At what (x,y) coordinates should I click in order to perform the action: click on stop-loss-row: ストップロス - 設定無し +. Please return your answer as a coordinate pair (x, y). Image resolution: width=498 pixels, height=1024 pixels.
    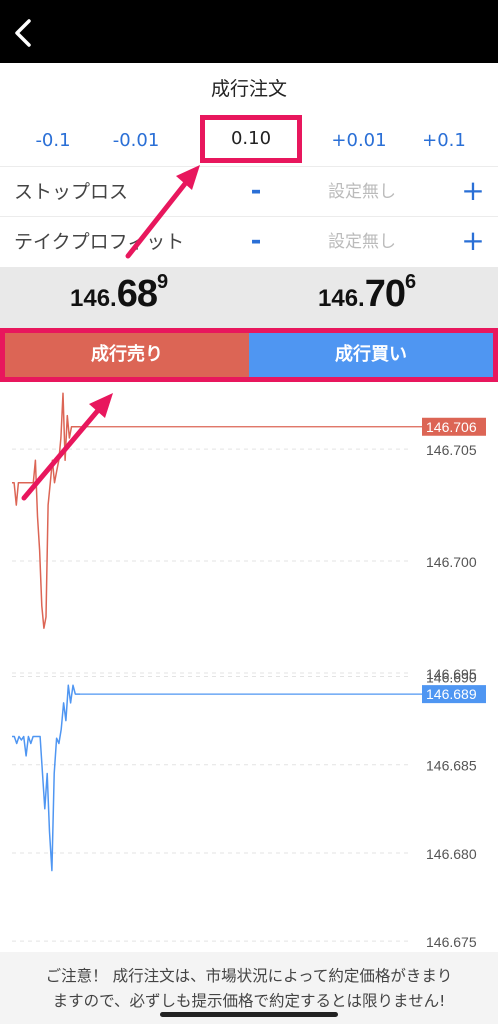
    Looking at the image, I should click on (249, 191).